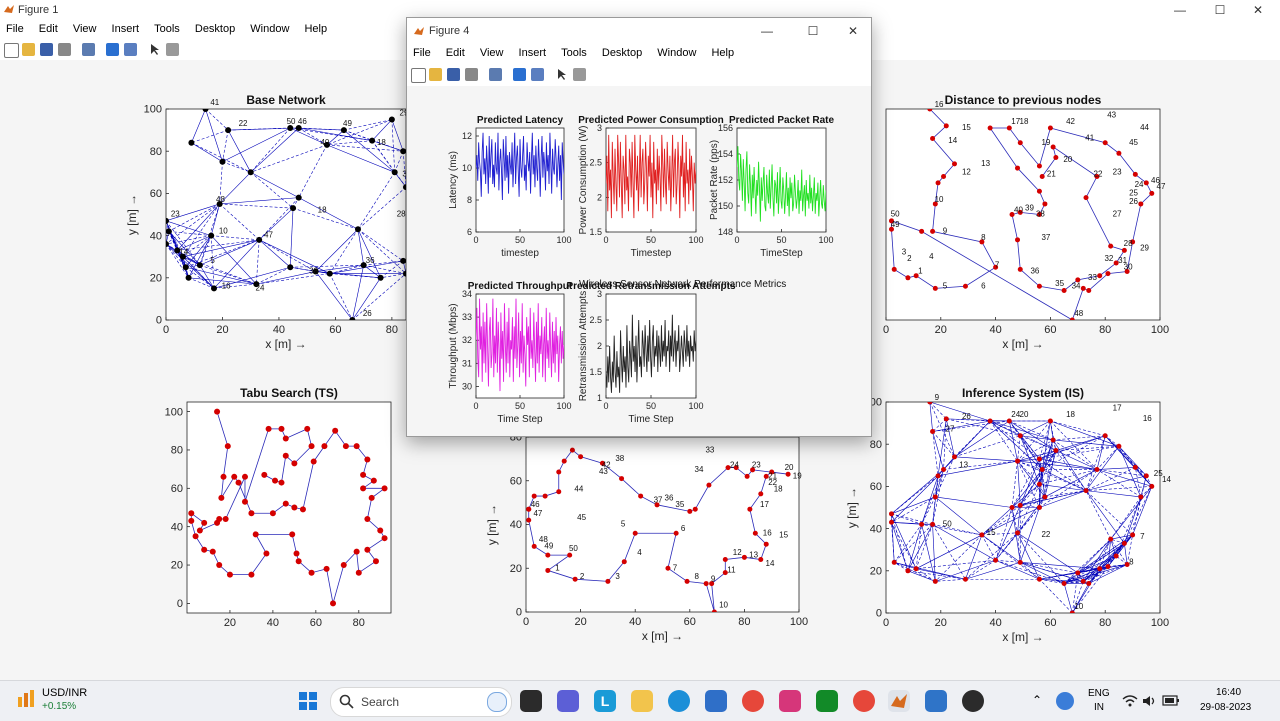 This screenshot has width=1280, height=721. What do you see at coordinates (421, 702) in the screenshot?
I see `search-box: Search` at bounding box center [421, 702].